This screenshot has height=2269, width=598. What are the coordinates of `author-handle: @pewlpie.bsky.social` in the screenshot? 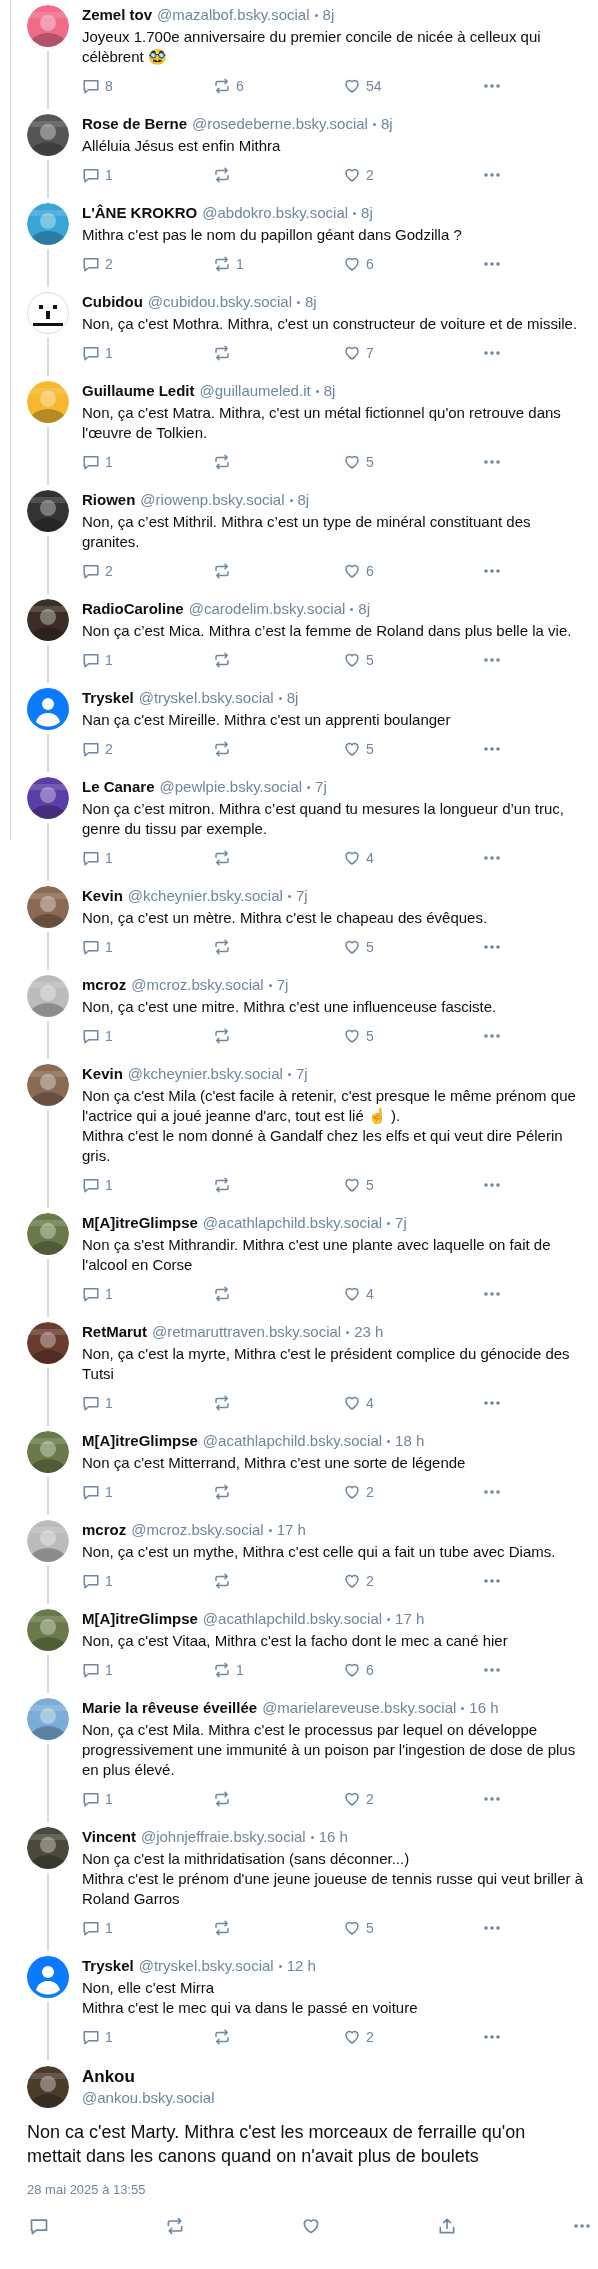 It's located at (231, 787).